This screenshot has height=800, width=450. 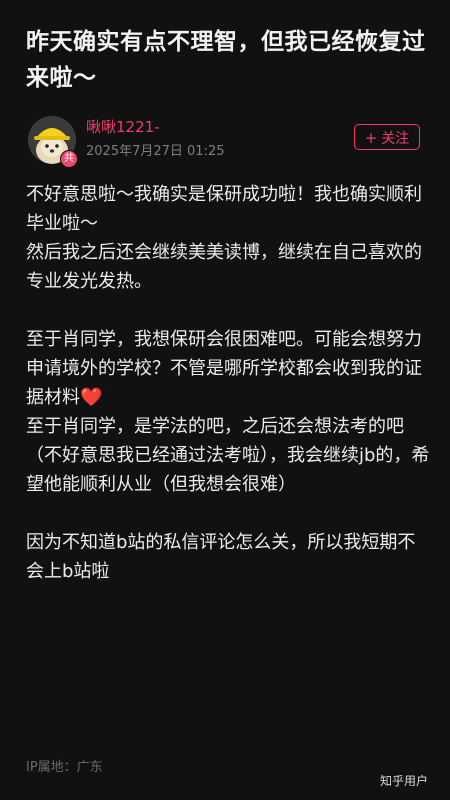 I want to click on watermark: 知乎用户, so click(x=404, y=781).